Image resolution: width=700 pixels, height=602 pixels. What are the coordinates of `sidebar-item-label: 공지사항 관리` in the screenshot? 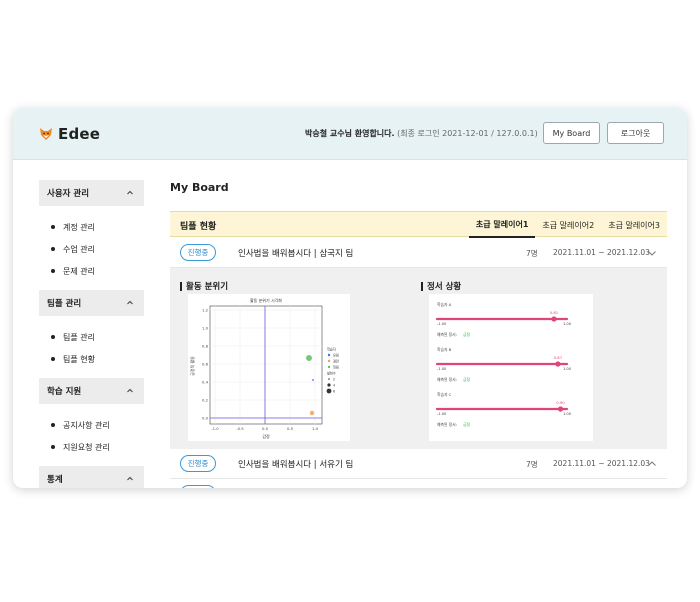 It's located at (86, 425).